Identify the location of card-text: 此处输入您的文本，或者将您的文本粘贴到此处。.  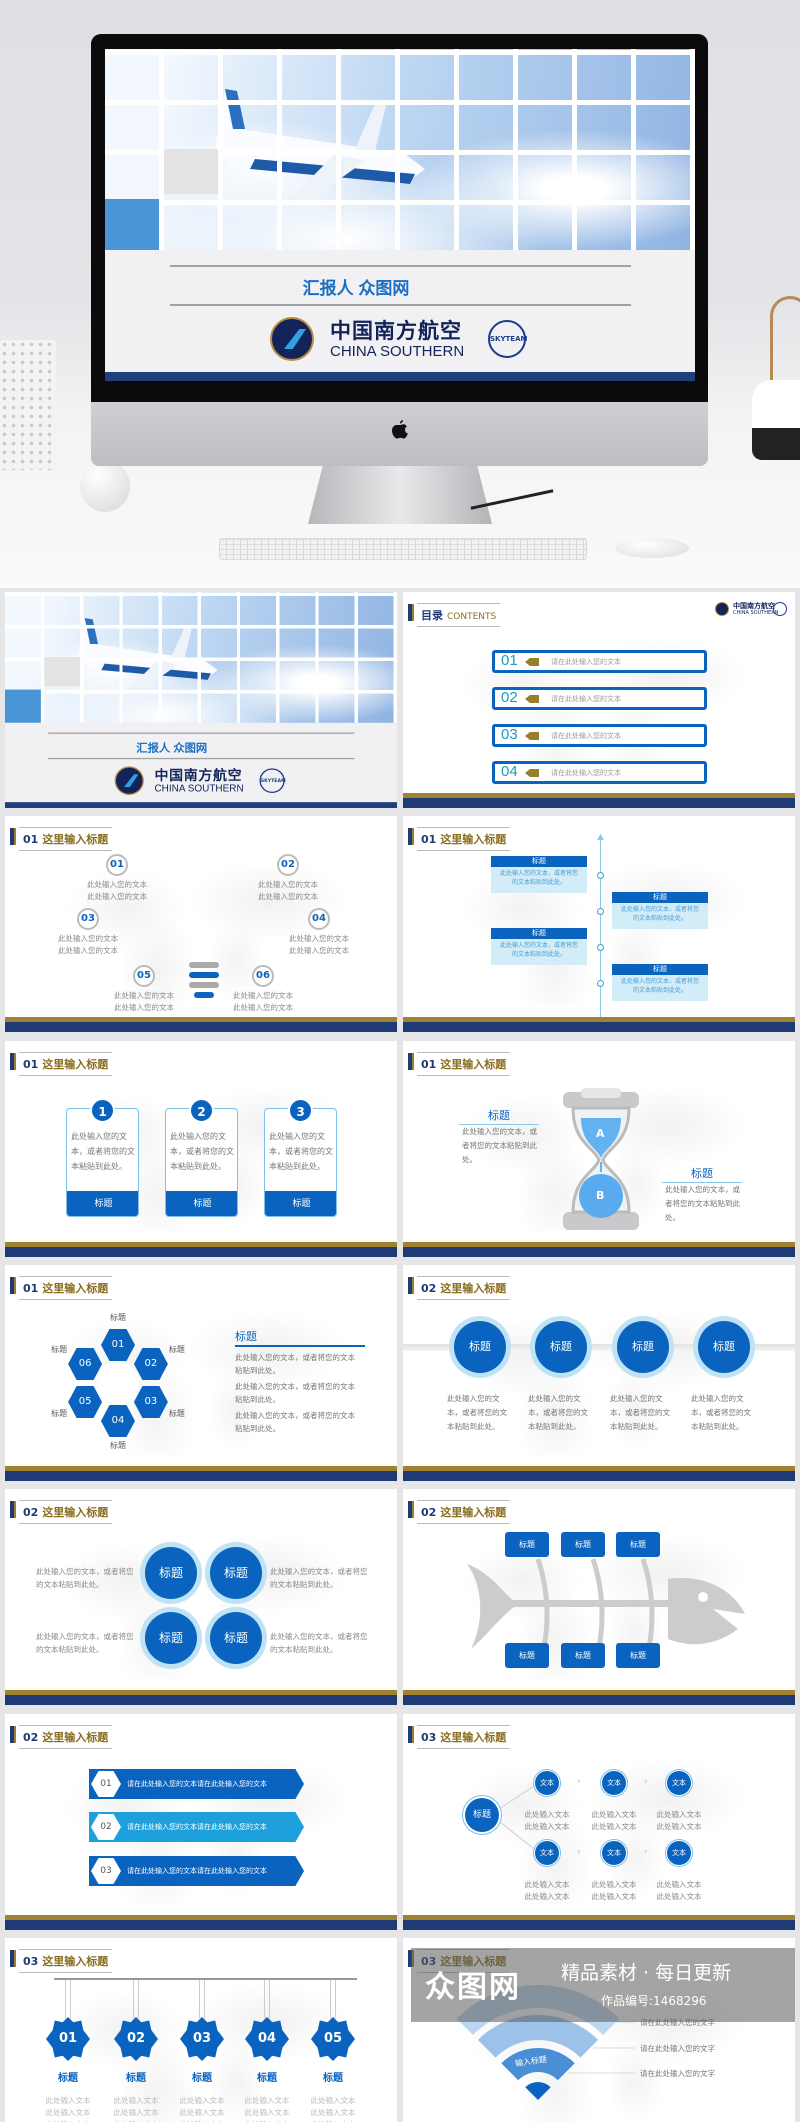
(301, 1151).